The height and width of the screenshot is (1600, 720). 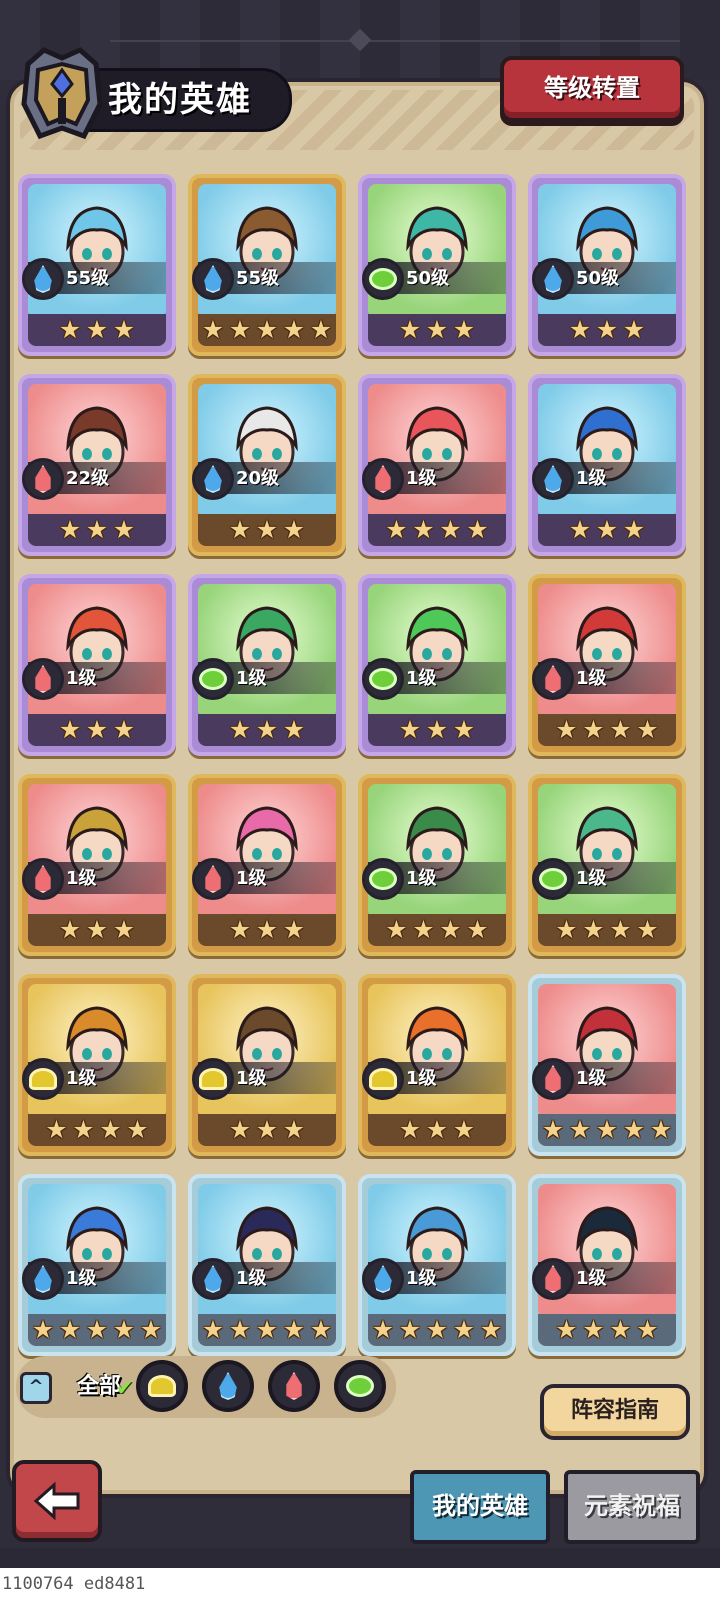 What do you see at coordinates (267, 465) in the screenshot?
I see `hero-card: 20级 ★ ★ ★` at bounding box center [267, 465].